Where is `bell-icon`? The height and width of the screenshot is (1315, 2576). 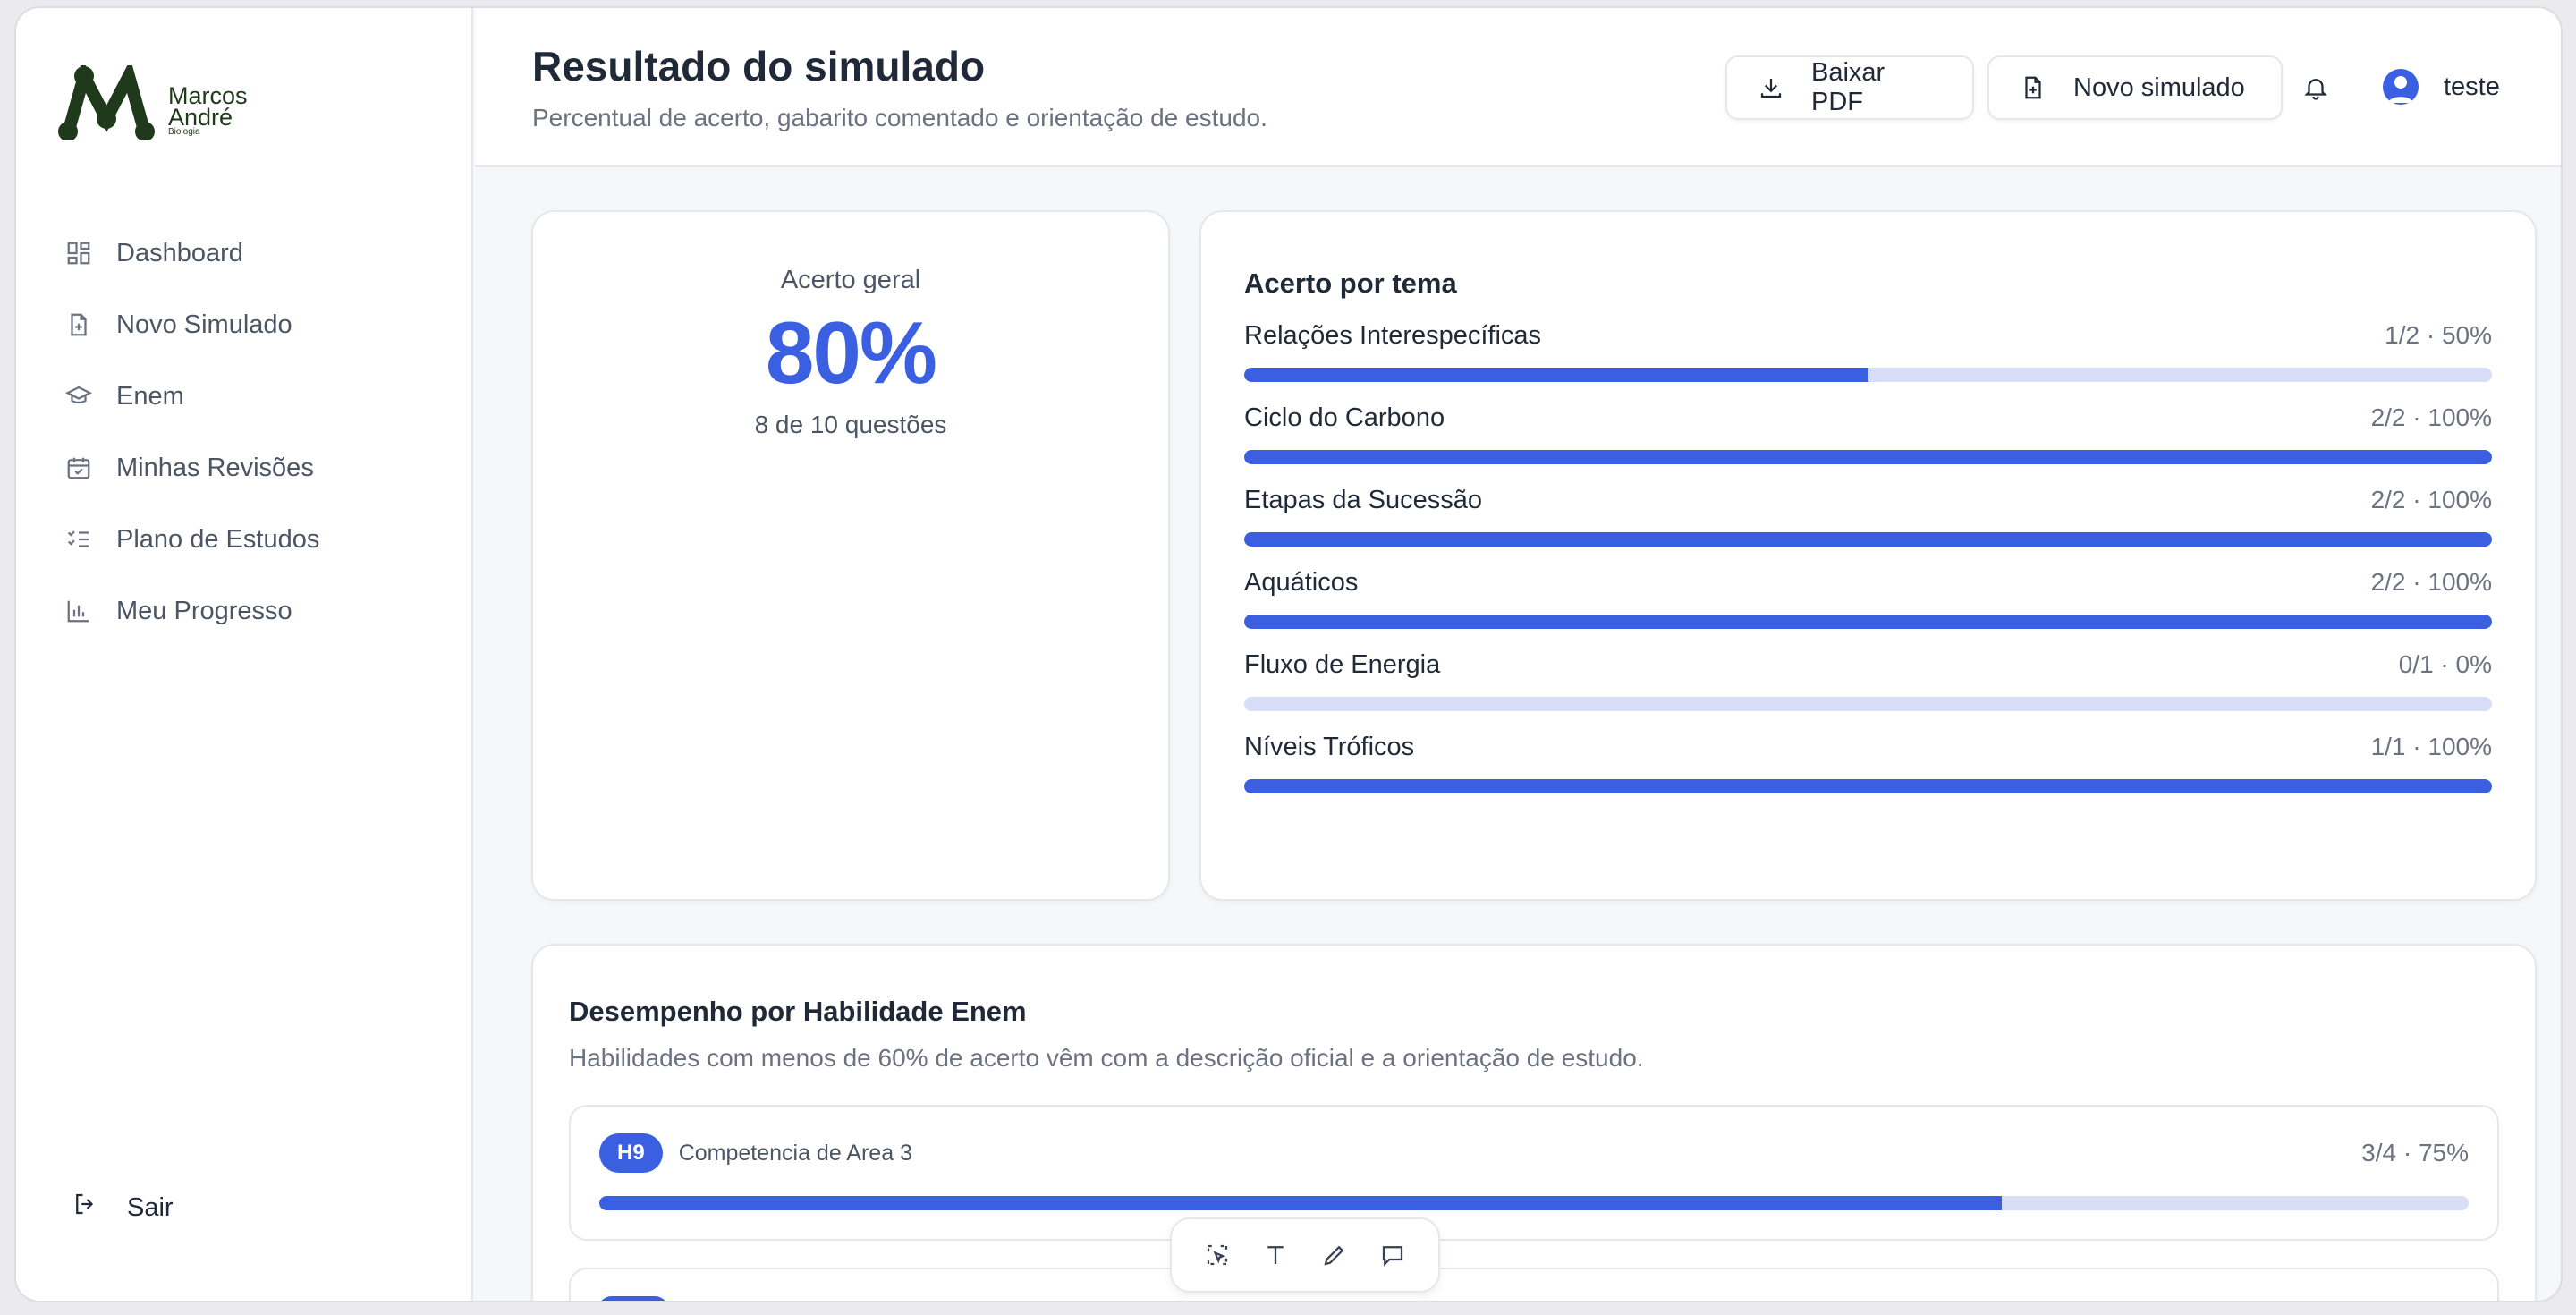
bell-icon is located at coordinates (2315, 90).